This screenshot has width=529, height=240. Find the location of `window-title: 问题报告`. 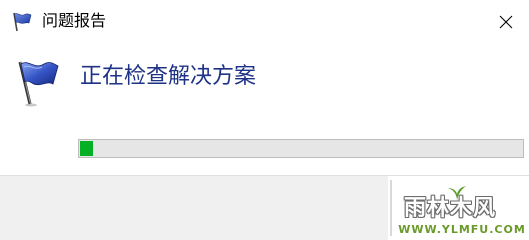

window-title: 问题报告 is located at coordinates (74, 20).